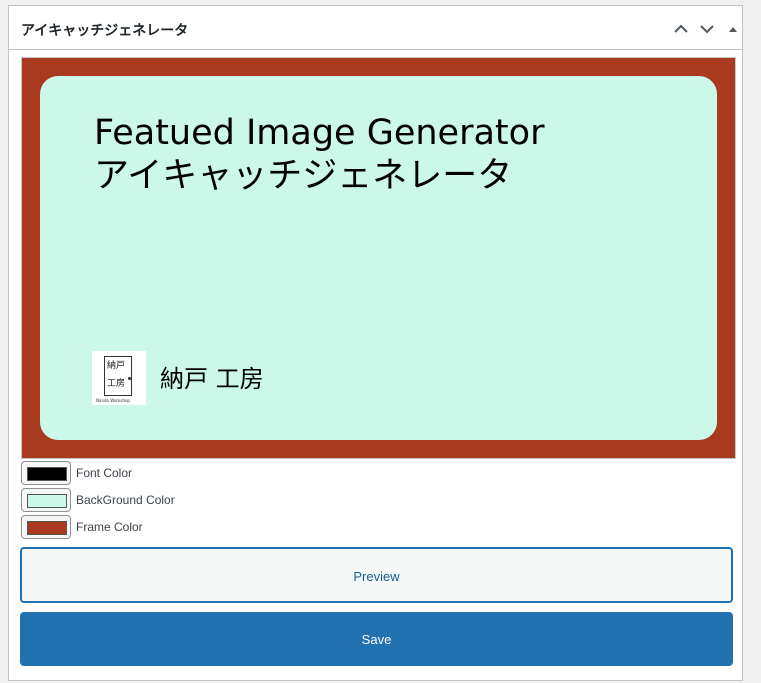 Image resolution: width=761 pixels, height=683 pixels. Describe the element at coordinates (109, 527) in the screenshot. I see `frame-color-label: Frame Color` at that location.